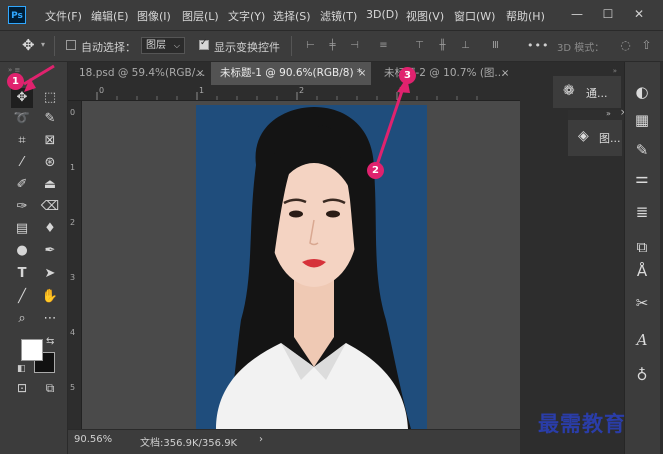 This screenshot has height=454, width=663. Describe the element at coordinates (15, 81) in the screenshot. I see `annotation-badge-1: 1` at that location.